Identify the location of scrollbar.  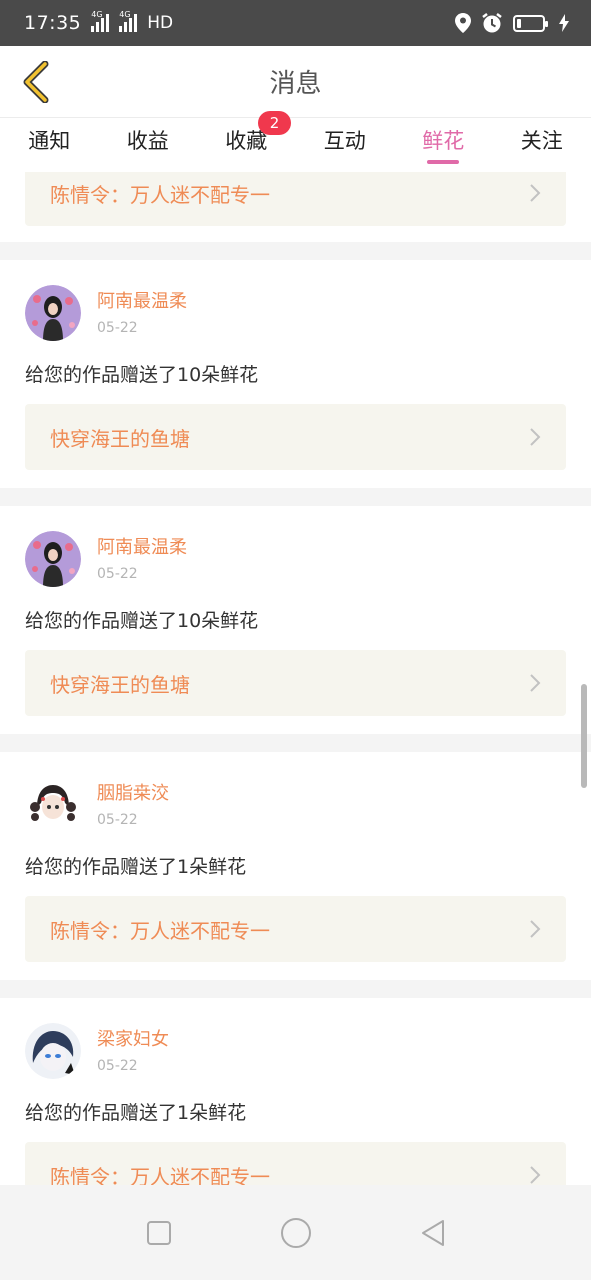
(584, 736).